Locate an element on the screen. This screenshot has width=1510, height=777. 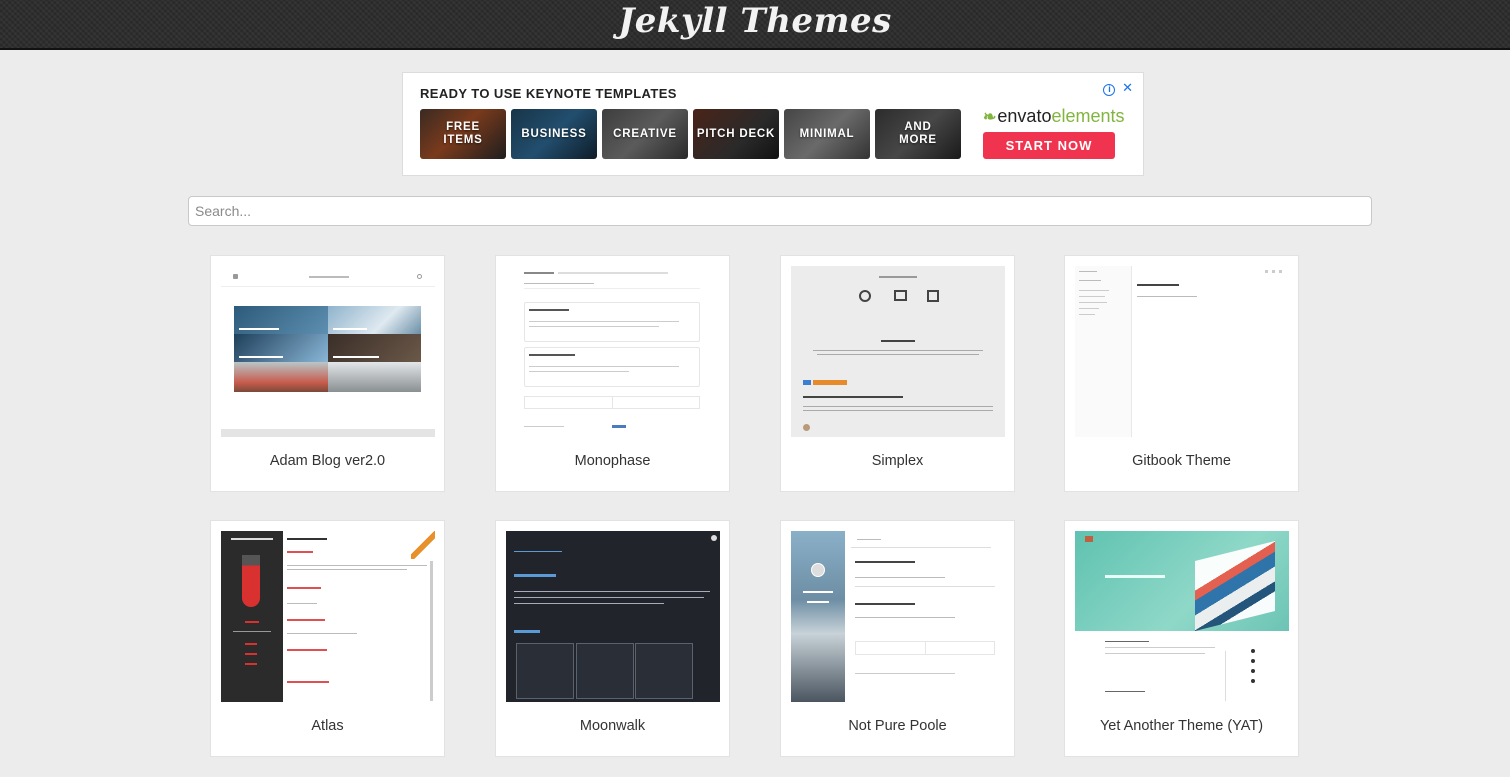
theme-name: Gitbook Theme is located at coordinates (1181, 461).